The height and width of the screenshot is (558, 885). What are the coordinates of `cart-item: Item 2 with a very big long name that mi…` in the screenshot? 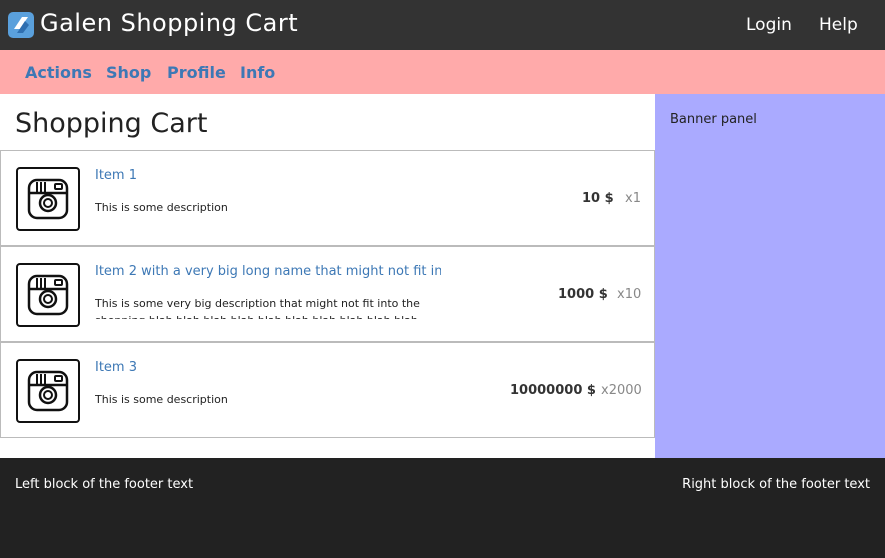 It's located at (327, 294).